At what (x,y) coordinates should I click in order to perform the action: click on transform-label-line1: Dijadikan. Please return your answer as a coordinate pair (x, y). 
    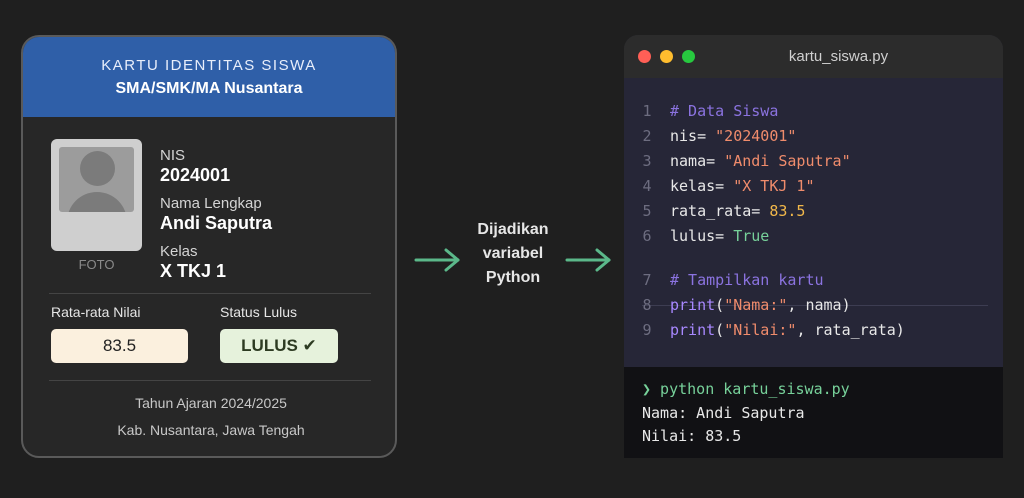
    Looking at the image, I should click on (513, 229).